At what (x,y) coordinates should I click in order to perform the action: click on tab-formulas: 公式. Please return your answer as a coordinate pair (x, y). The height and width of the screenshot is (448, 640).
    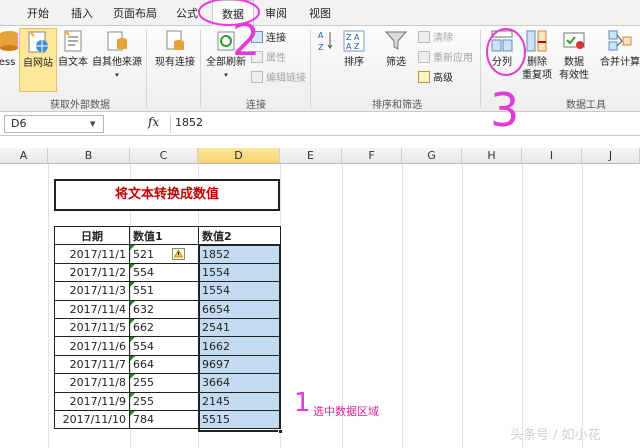
    Looking at the image, I should click on (187, 13).